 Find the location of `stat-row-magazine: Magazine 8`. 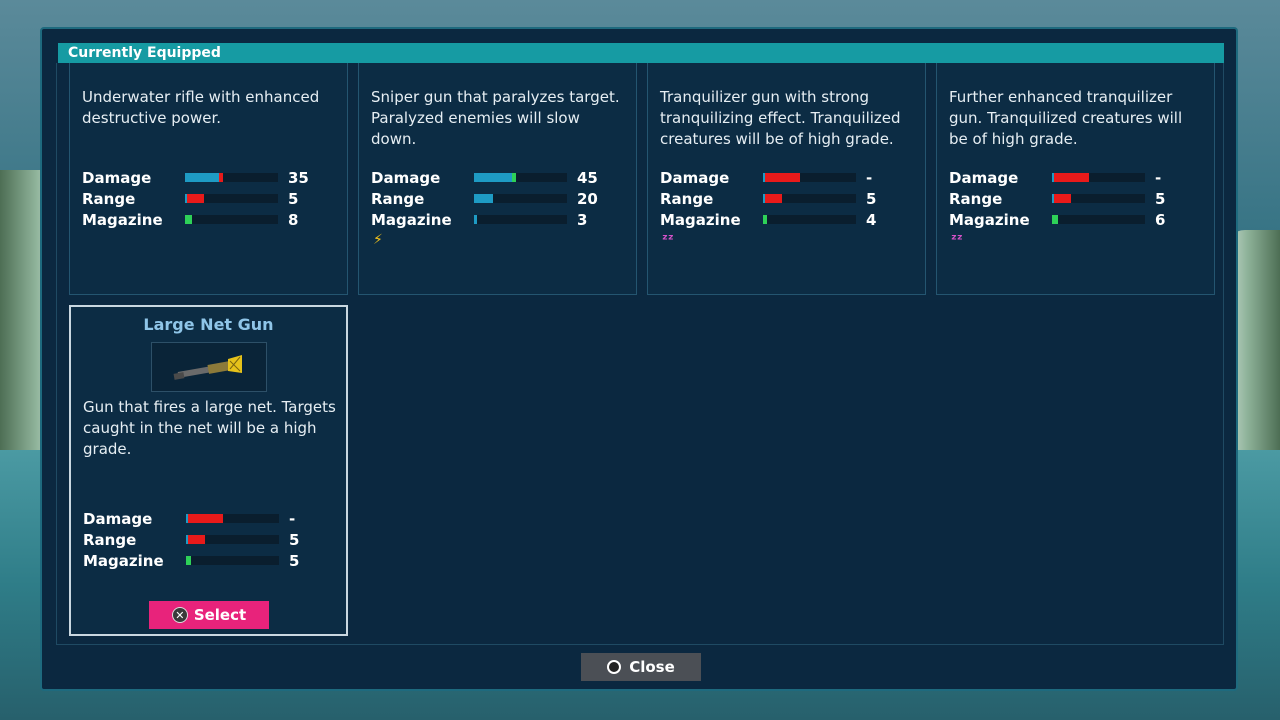

stat-row-magazine: Magazine 8 is located at coordinates (207, 219).